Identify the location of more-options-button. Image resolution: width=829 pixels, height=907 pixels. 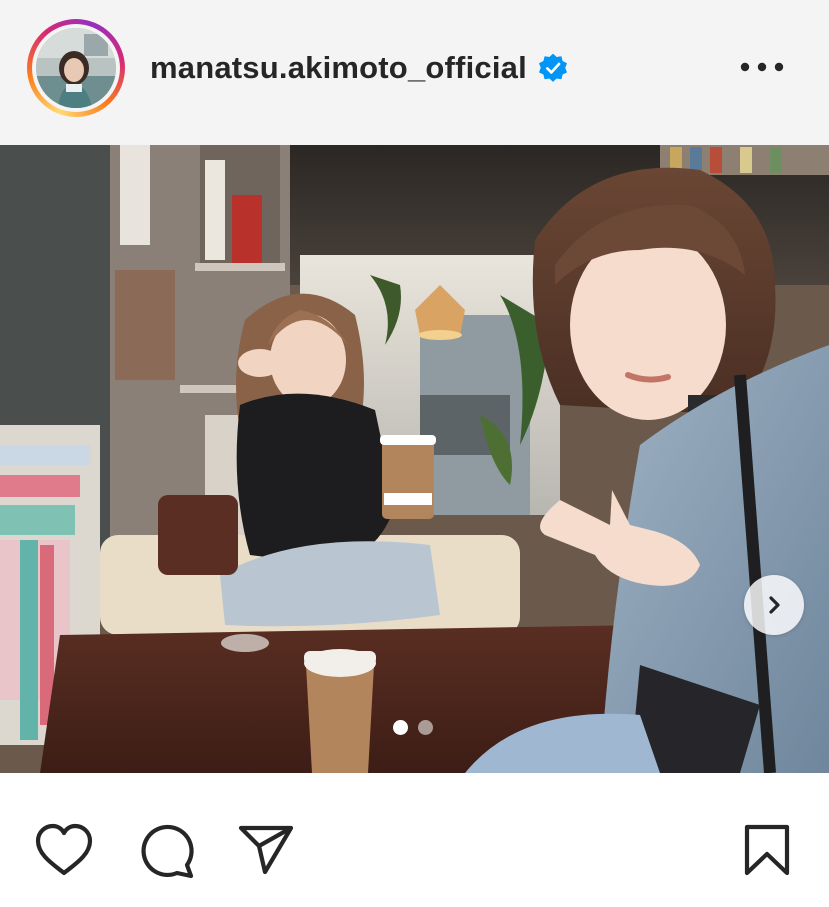
(762, 67).